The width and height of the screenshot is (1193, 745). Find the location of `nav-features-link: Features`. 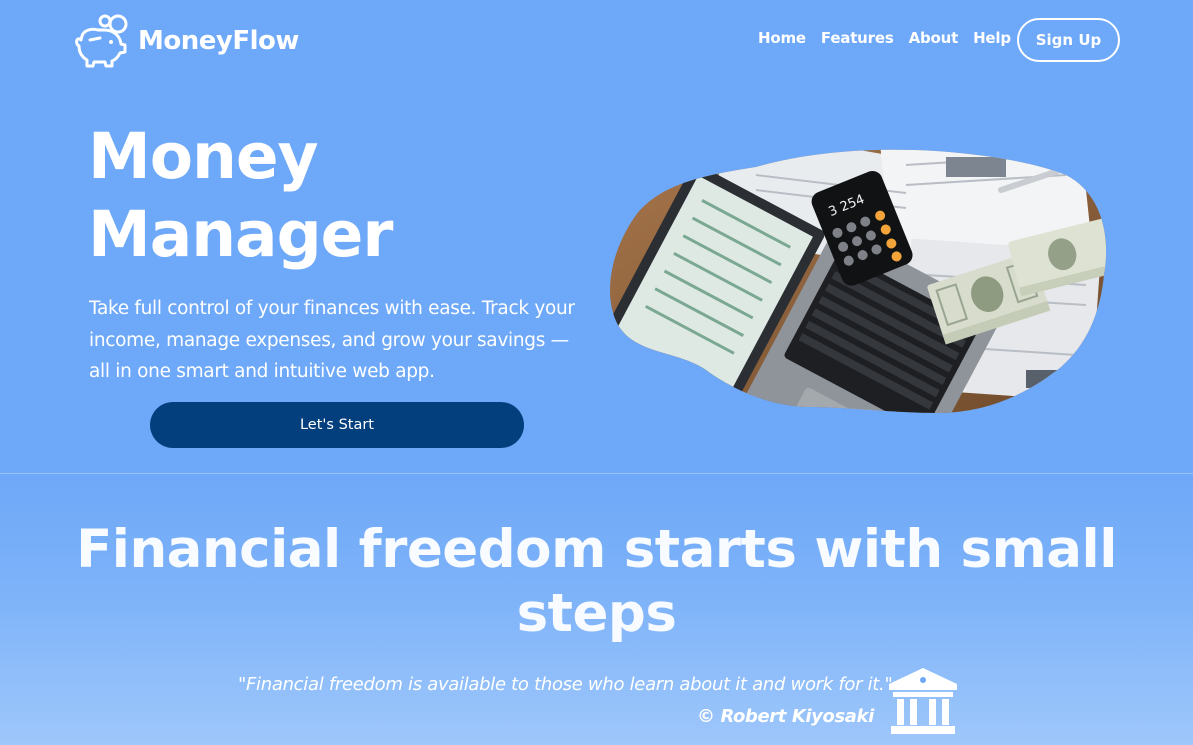

nav-features-link: Features is located at coordinates (857, 38).